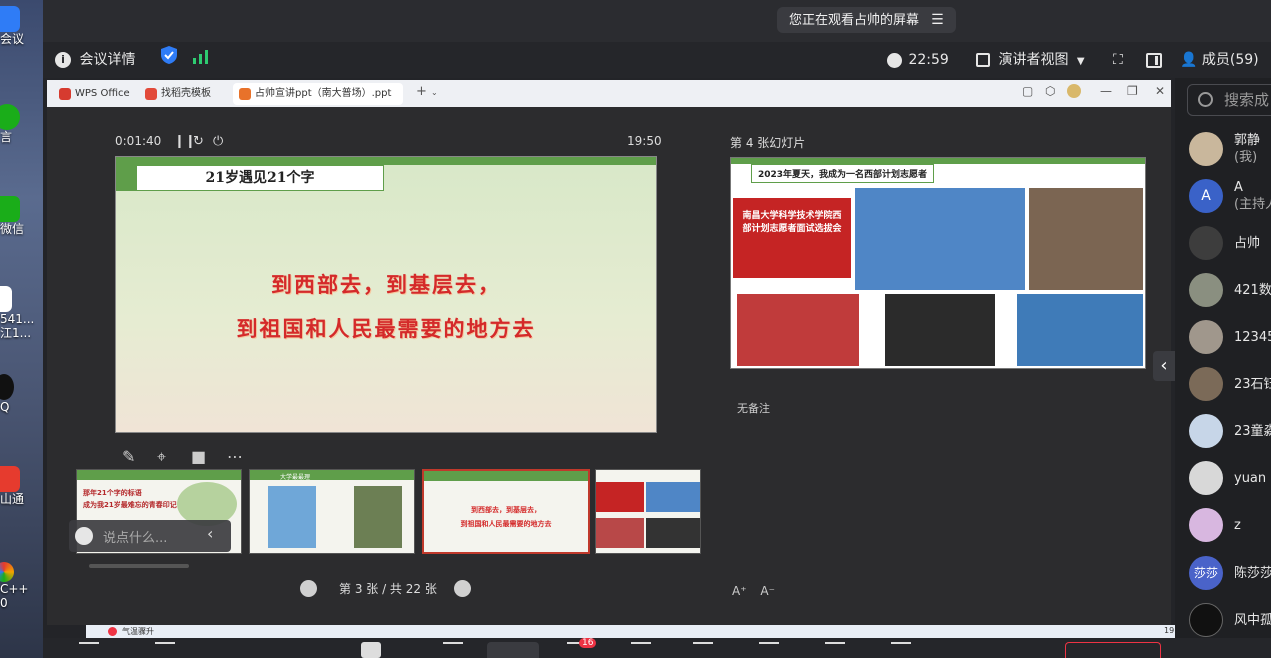 This screenshot has width=1271, height=658. I want to click on close-icon: ✕, so click(1160, 91).